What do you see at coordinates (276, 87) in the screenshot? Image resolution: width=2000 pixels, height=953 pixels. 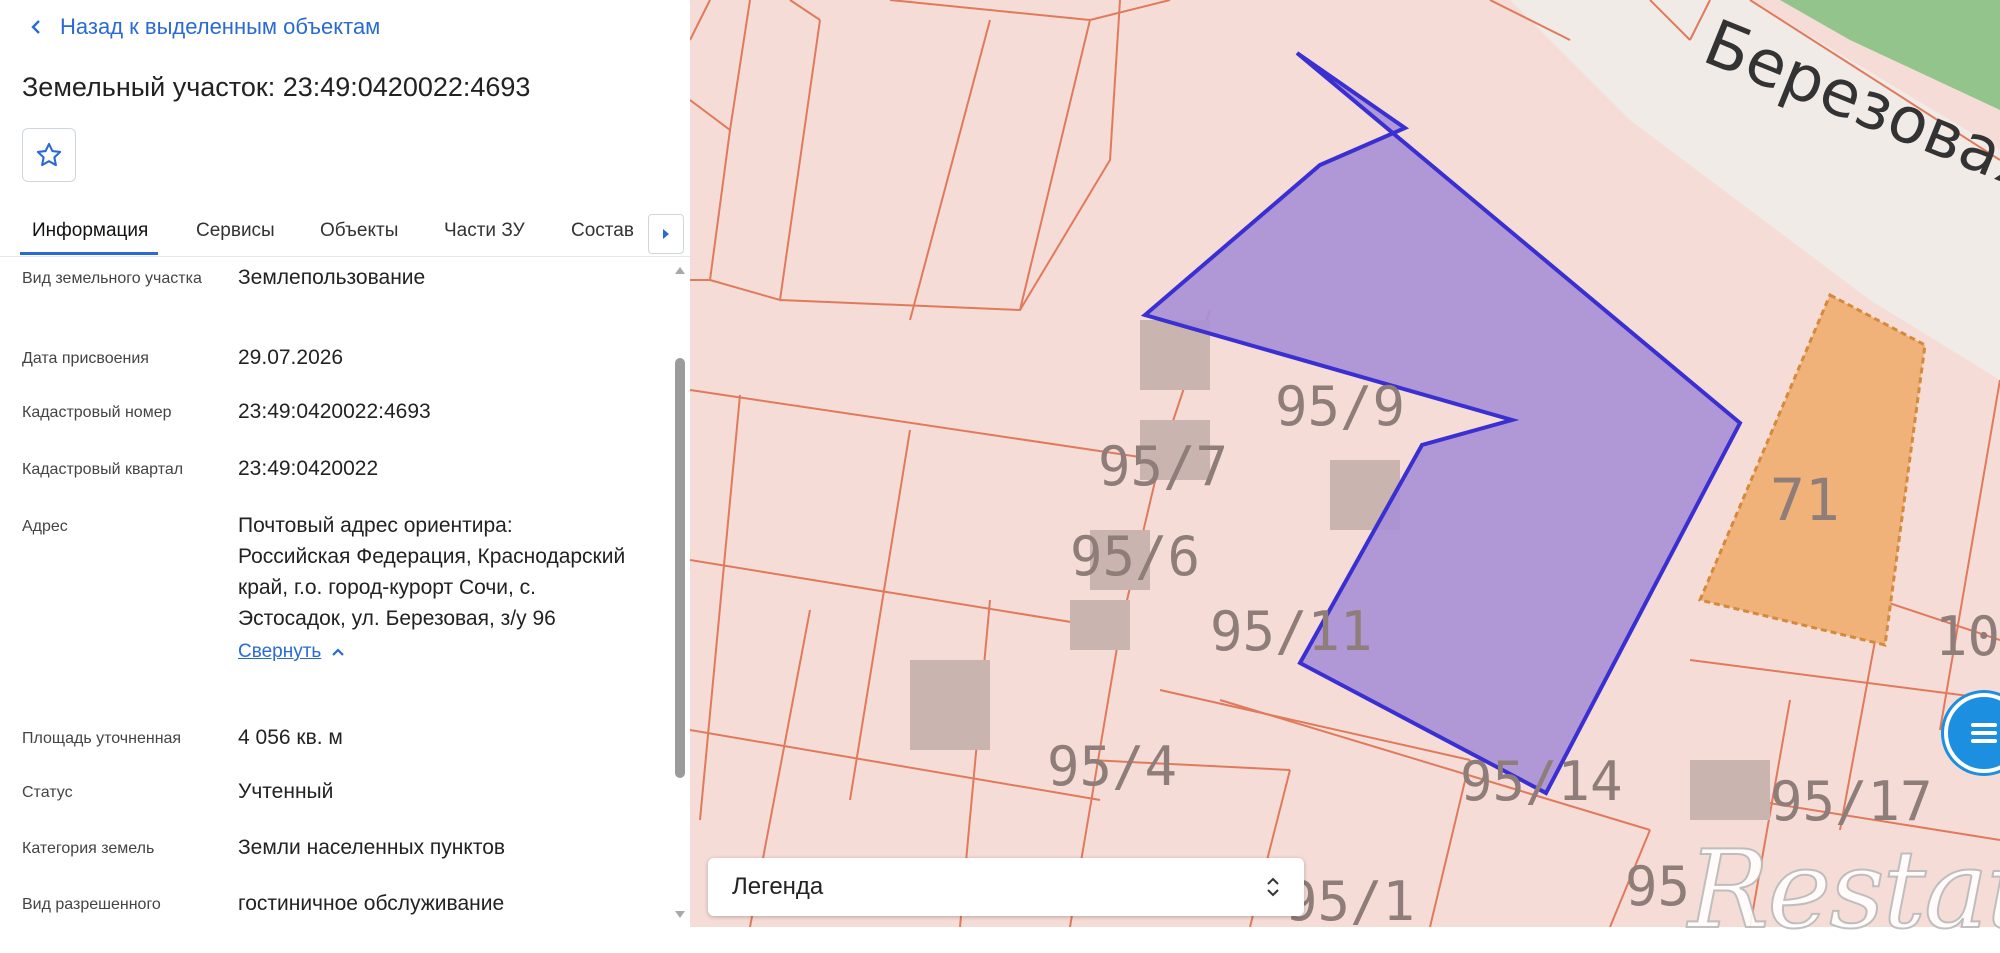 I see `page-title: Земельный участок: 23:49:0420022:4693` at bounding box center [276, 87].